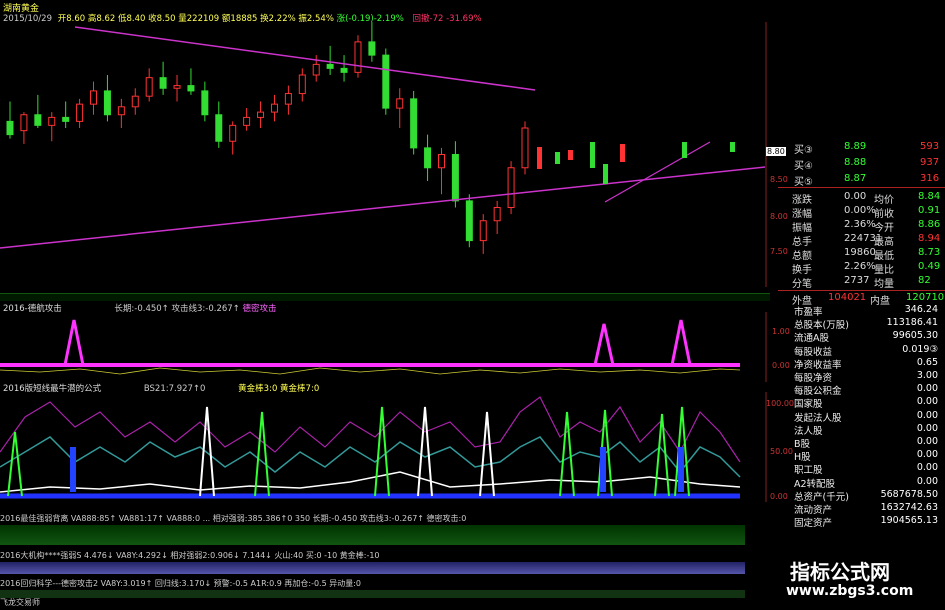 The image size is (945, 610). Describe the element at coordinates (860, 210) in the screenshot. I see `stat-value: 0.00%` at that location.